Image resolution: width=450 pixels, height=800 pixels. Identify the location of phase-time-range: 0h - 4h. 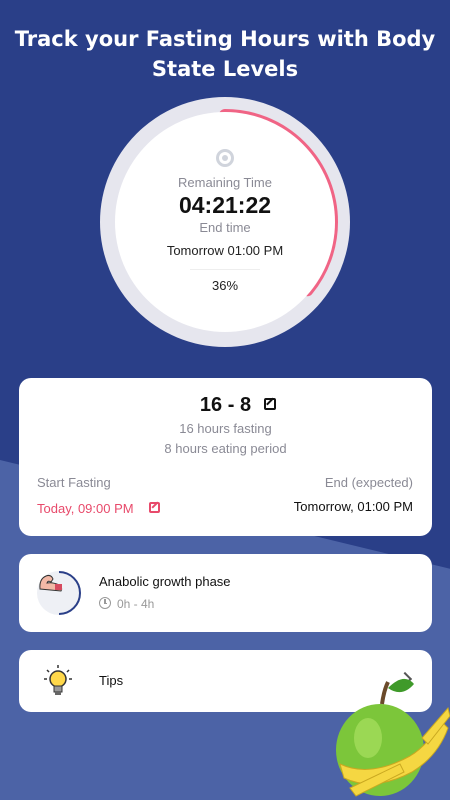
(136, 604).